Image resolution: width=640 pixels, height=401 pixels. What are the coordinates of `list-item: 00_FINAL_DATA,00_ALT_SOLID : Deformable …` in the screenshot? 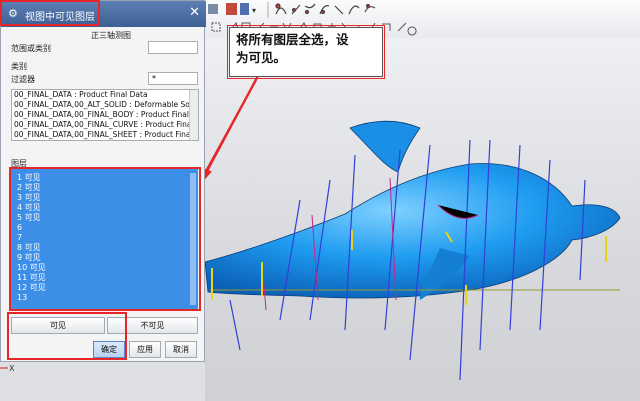 It's located at (105, 105).